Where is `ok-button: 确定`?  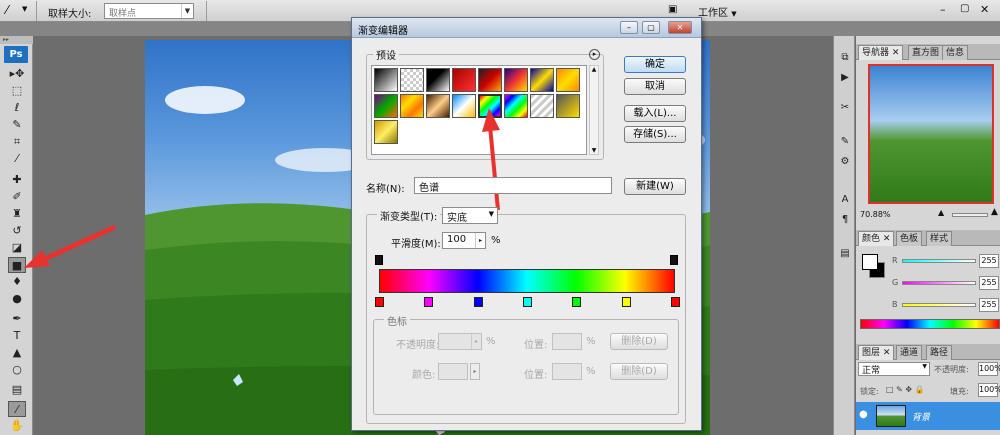
ok-button: 确定 is located at coordinates (655, 64).